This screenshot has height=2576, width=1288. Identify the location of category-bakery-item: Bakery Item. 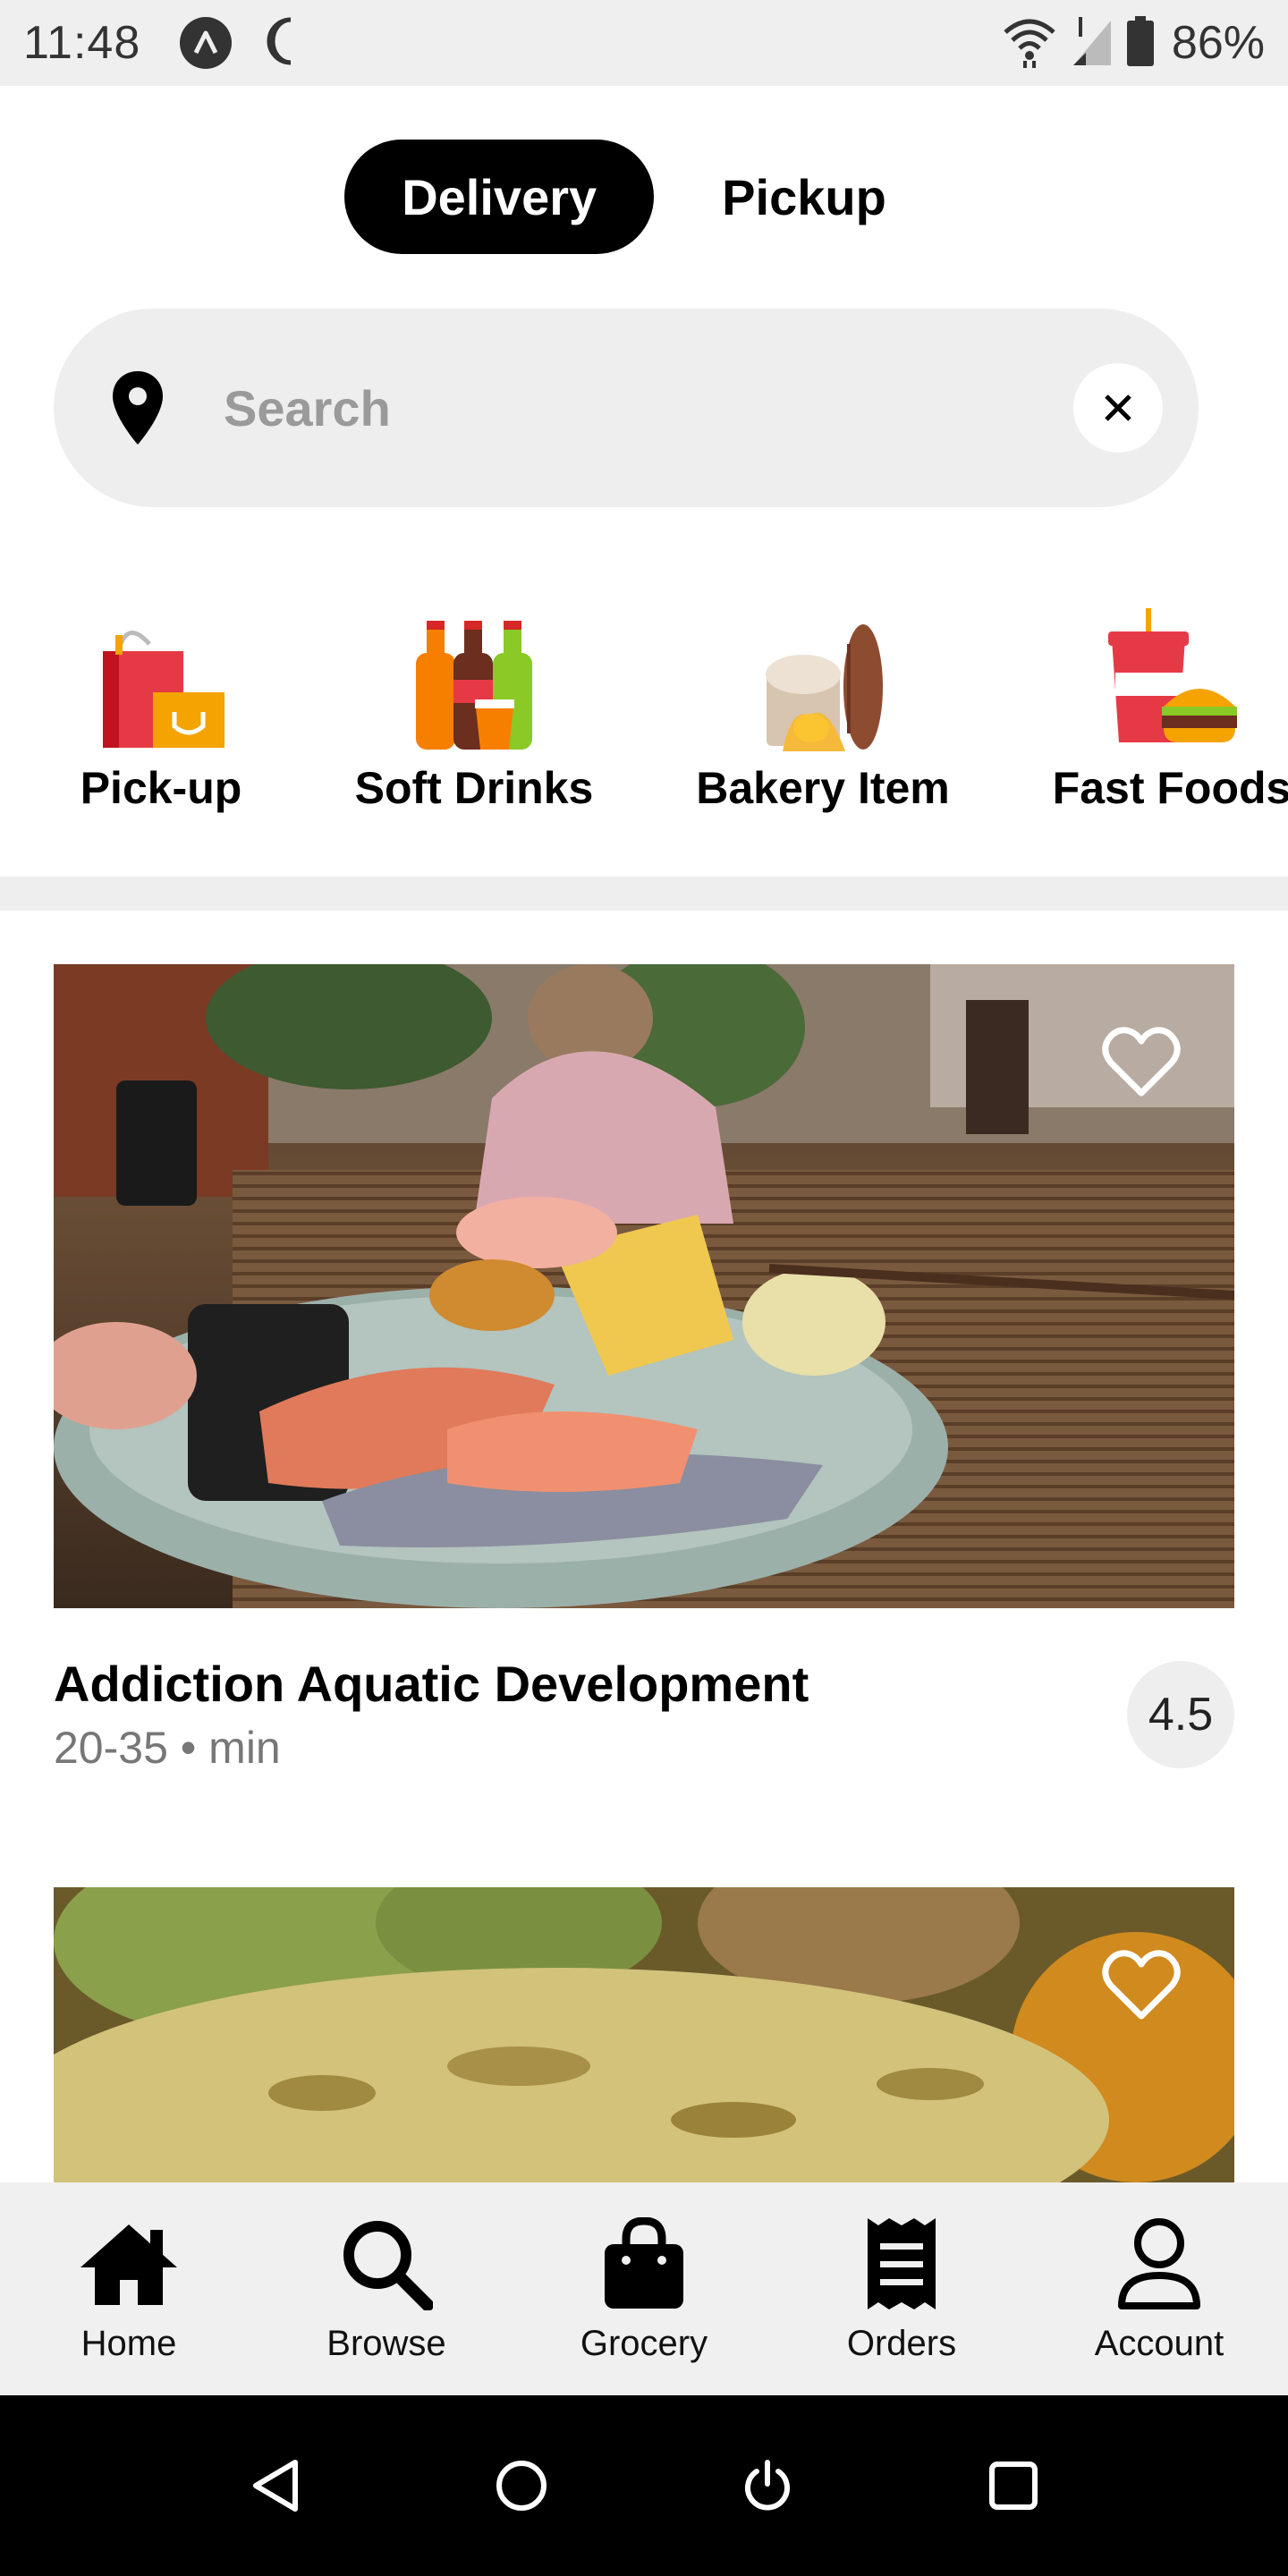
(823, 711).